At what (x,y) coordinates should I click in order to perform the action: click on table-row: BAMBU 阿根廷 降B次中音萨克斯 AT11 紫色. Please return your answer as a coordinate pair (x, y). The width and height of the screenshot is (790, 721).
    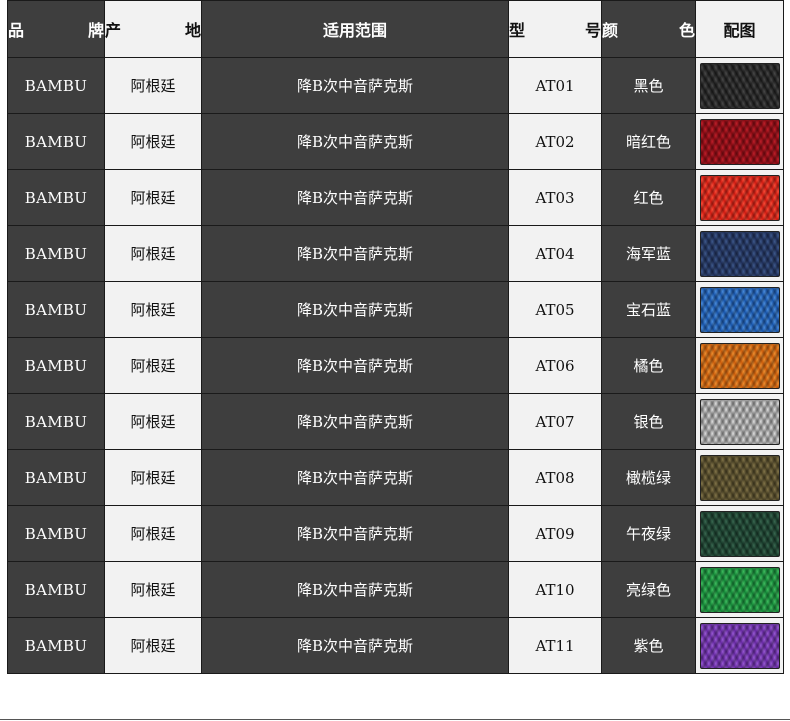
    Looking at the image, I should click on (395, 645).